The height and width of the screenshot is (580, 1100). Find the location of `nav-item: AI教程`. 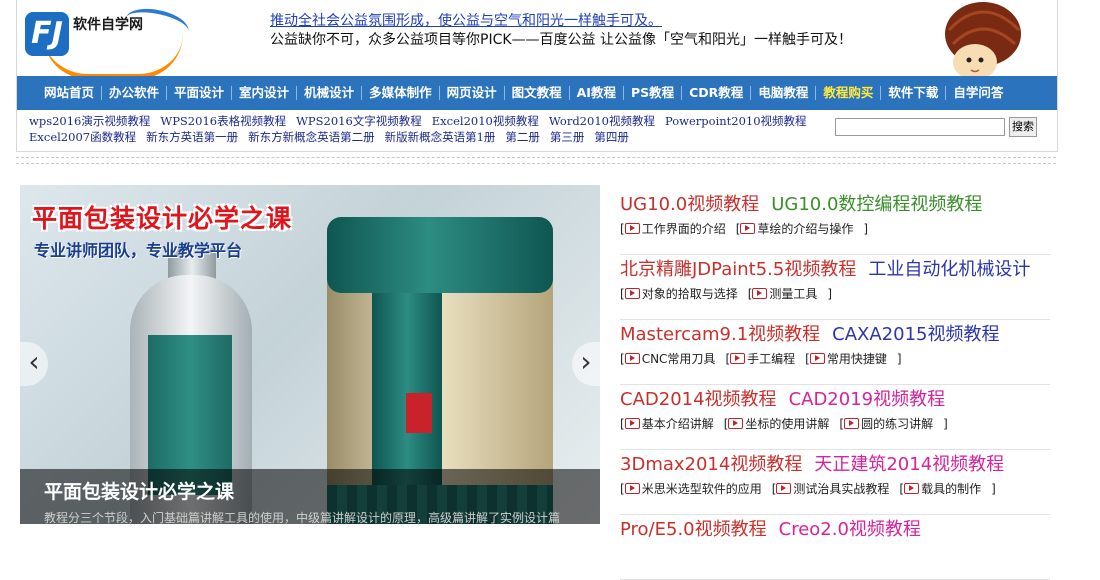

nav-item: AI教程 is located at coordinates (597, 93).